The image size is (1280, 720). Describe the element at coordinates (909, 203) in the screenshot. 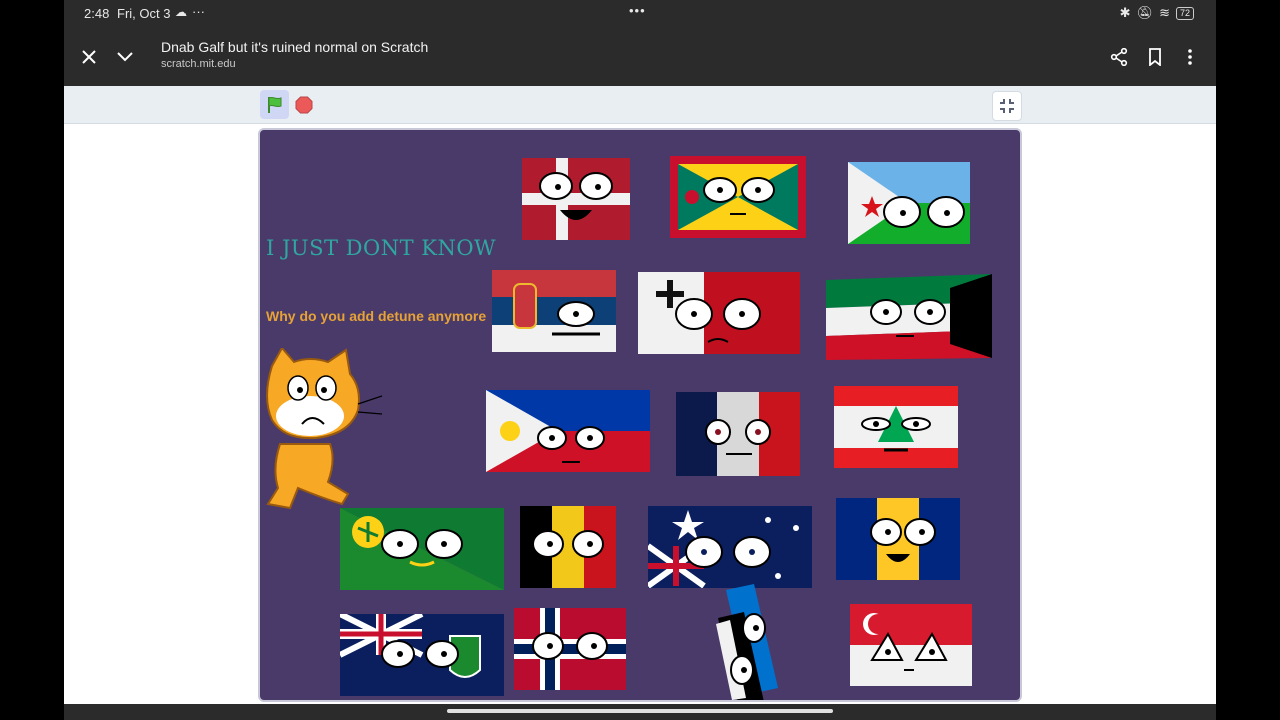

I see `djibouti-flag-sprite` at that location.